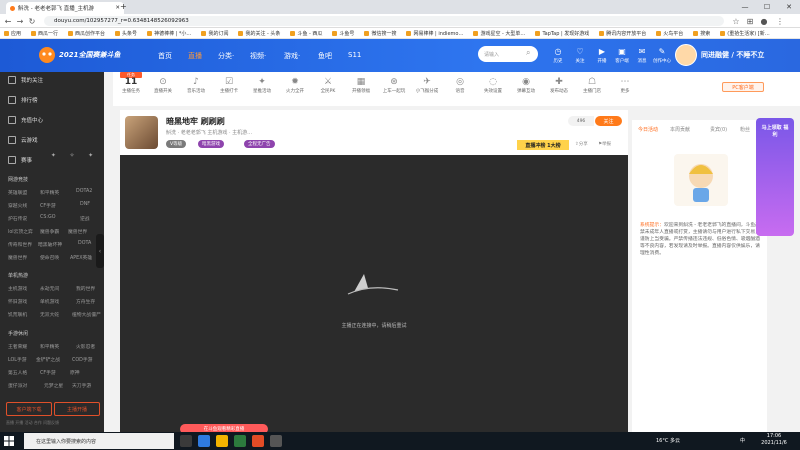 The height and width of the screenshot is (450, 800). I want to click on sidebar-sub-link: COD手游, so click(82, 359).